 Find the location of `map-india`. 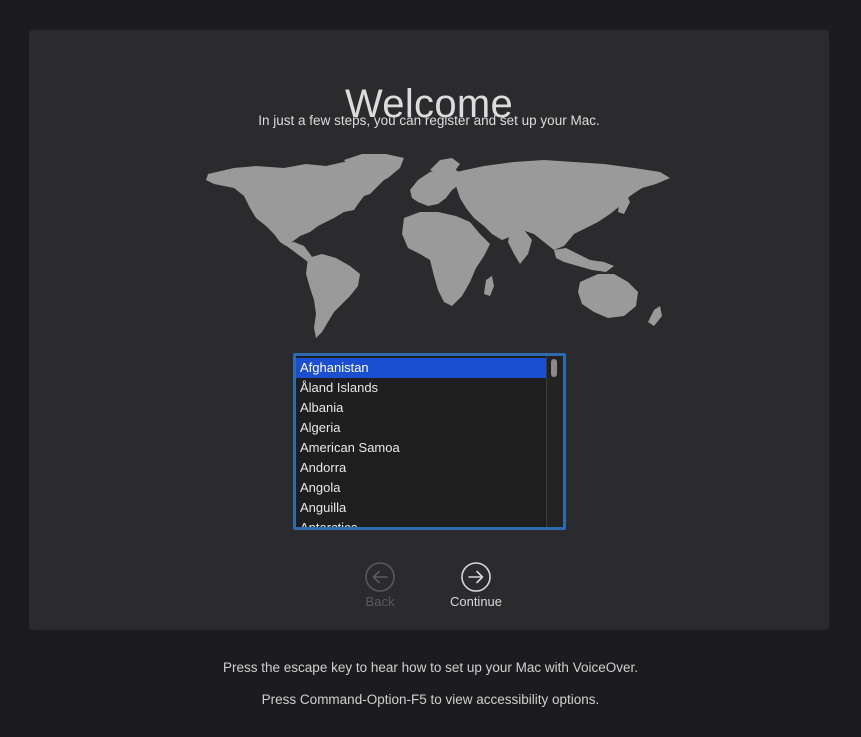

map-india is located at coordinates (520, 247).